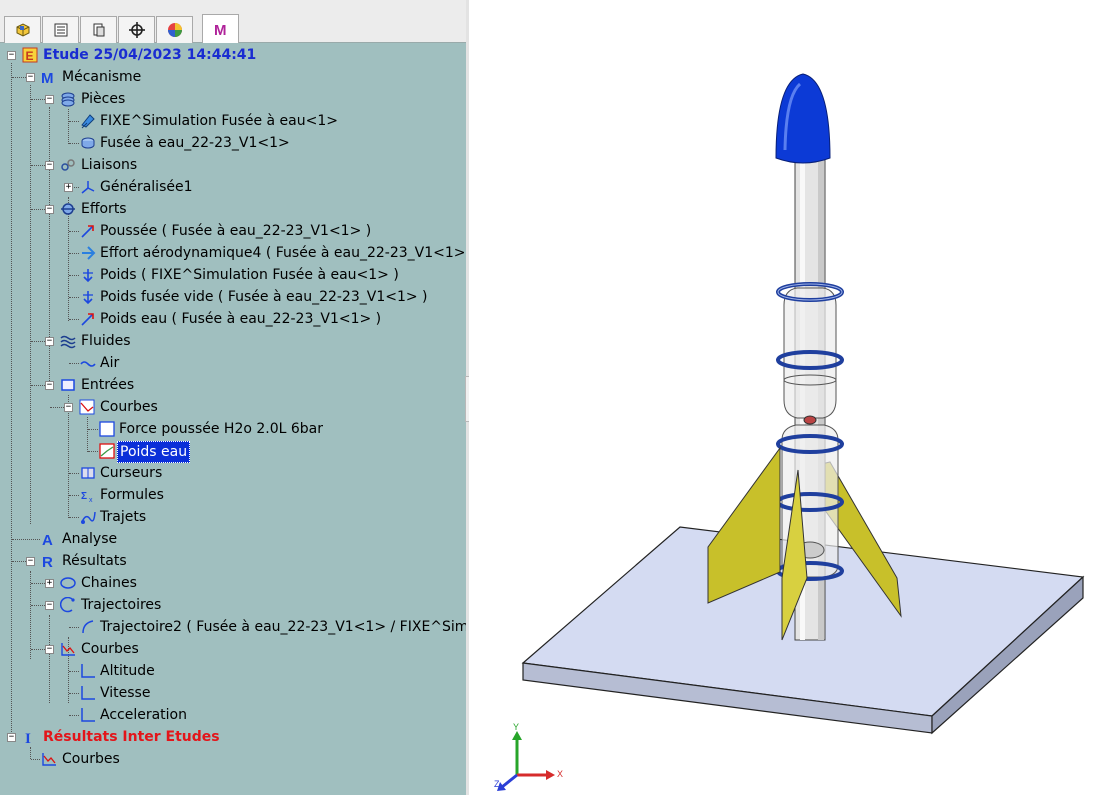 The height and width of the screenshot is (799, 1111). What do you see at coordinates (68, 165) in the screenshot?
I see `links-icon` at bounding box center [68, 165].